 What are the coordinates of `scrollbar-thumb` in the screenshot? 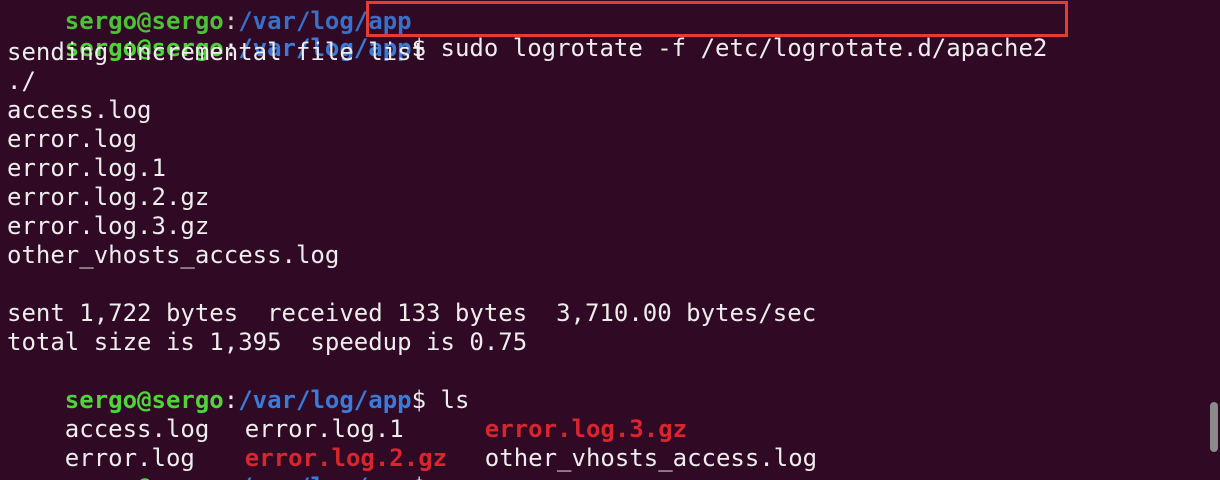 It's located at (1214, 427).